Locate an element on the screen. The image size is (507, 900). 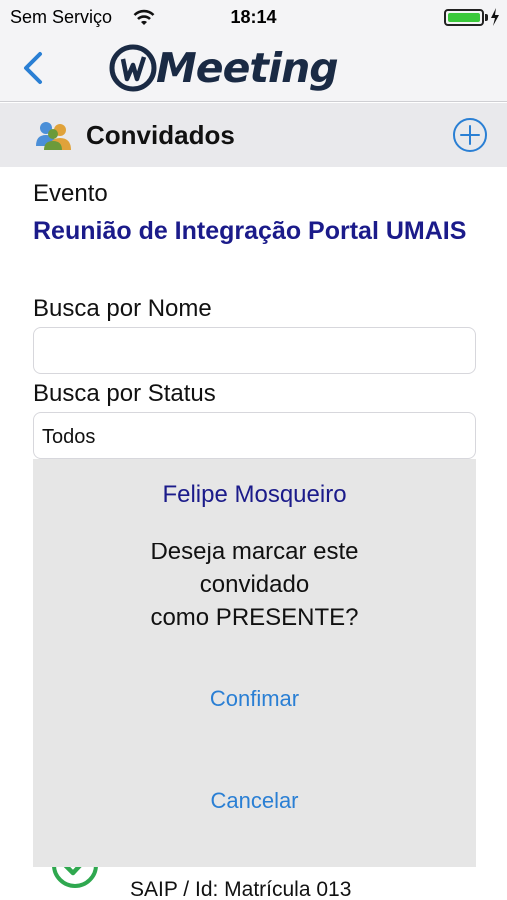
dialog-message-line-1: Deseja marcar este is located at coordinates (254, 554).